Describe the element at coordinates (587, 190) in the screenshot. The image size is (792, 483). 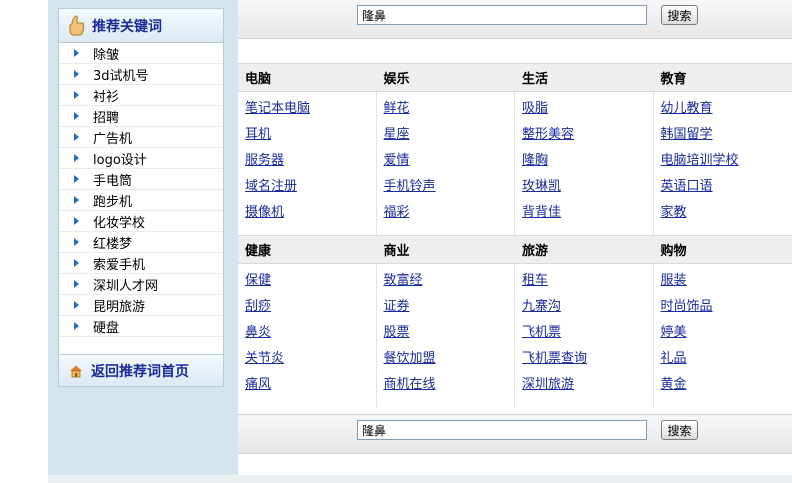
I see `keyword-link: 玫琳凯` at that location.